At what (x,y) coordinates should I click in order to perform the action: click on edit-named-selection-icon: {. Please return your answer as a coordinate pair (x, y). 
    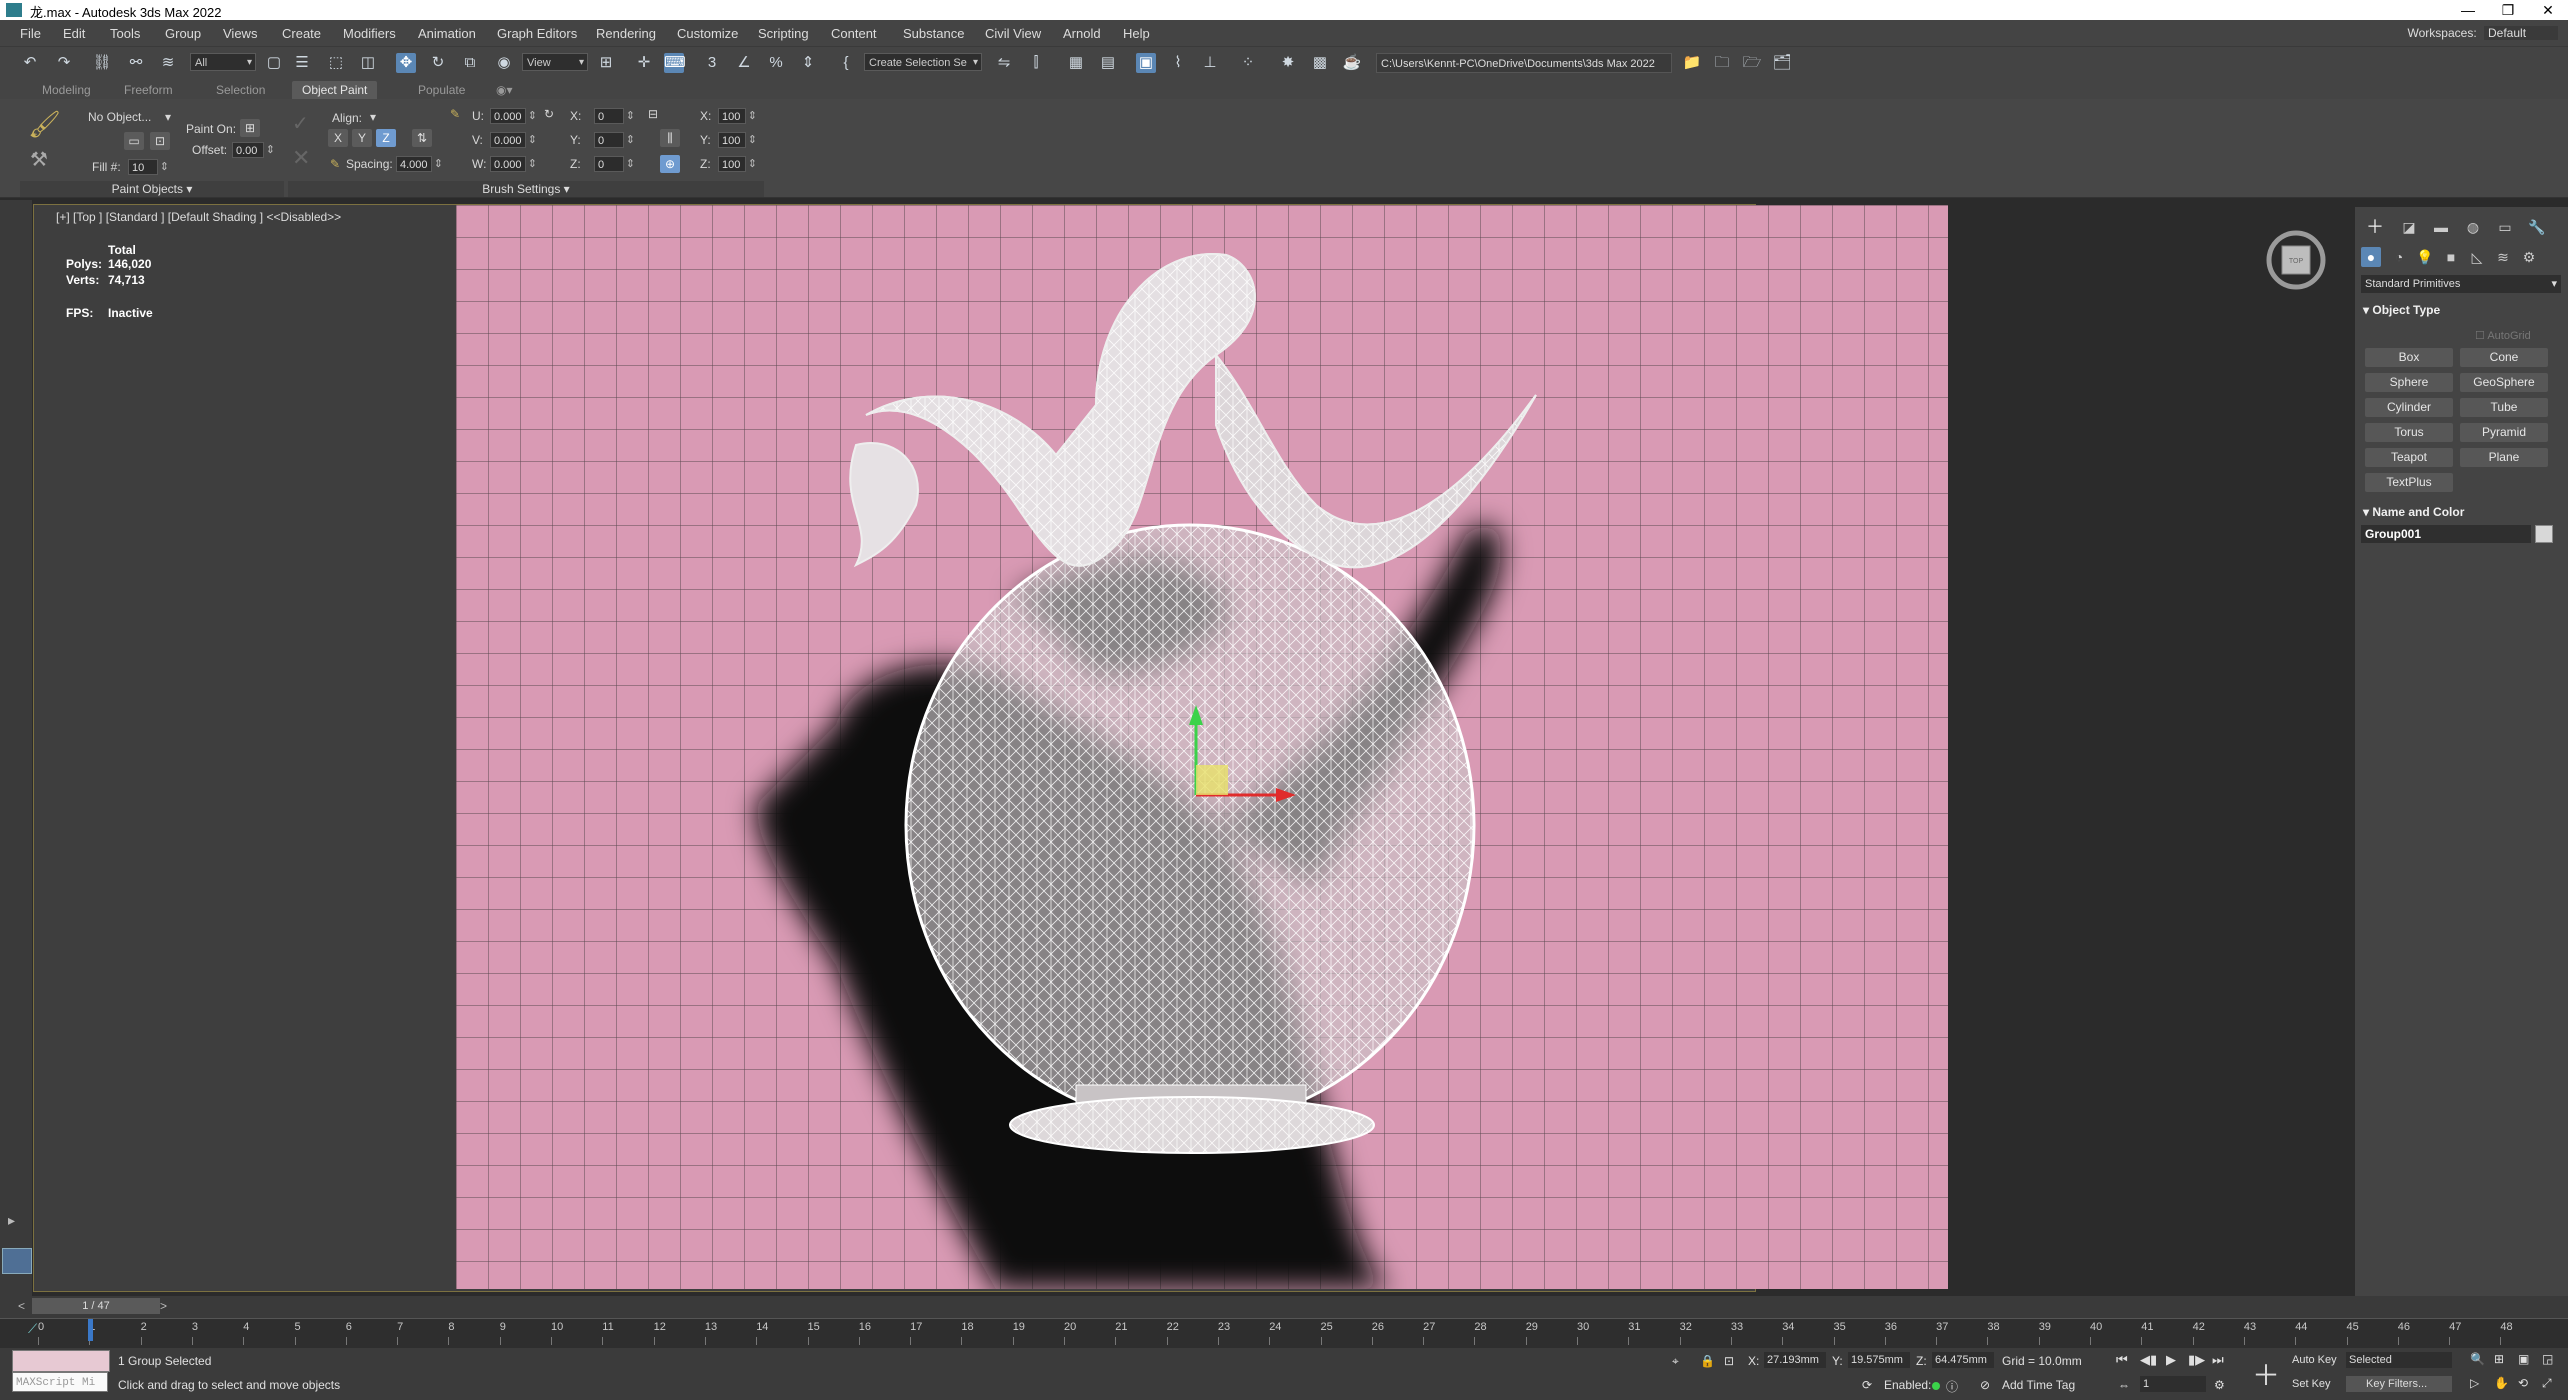
    Looking at the image, I should click on (846, 63).